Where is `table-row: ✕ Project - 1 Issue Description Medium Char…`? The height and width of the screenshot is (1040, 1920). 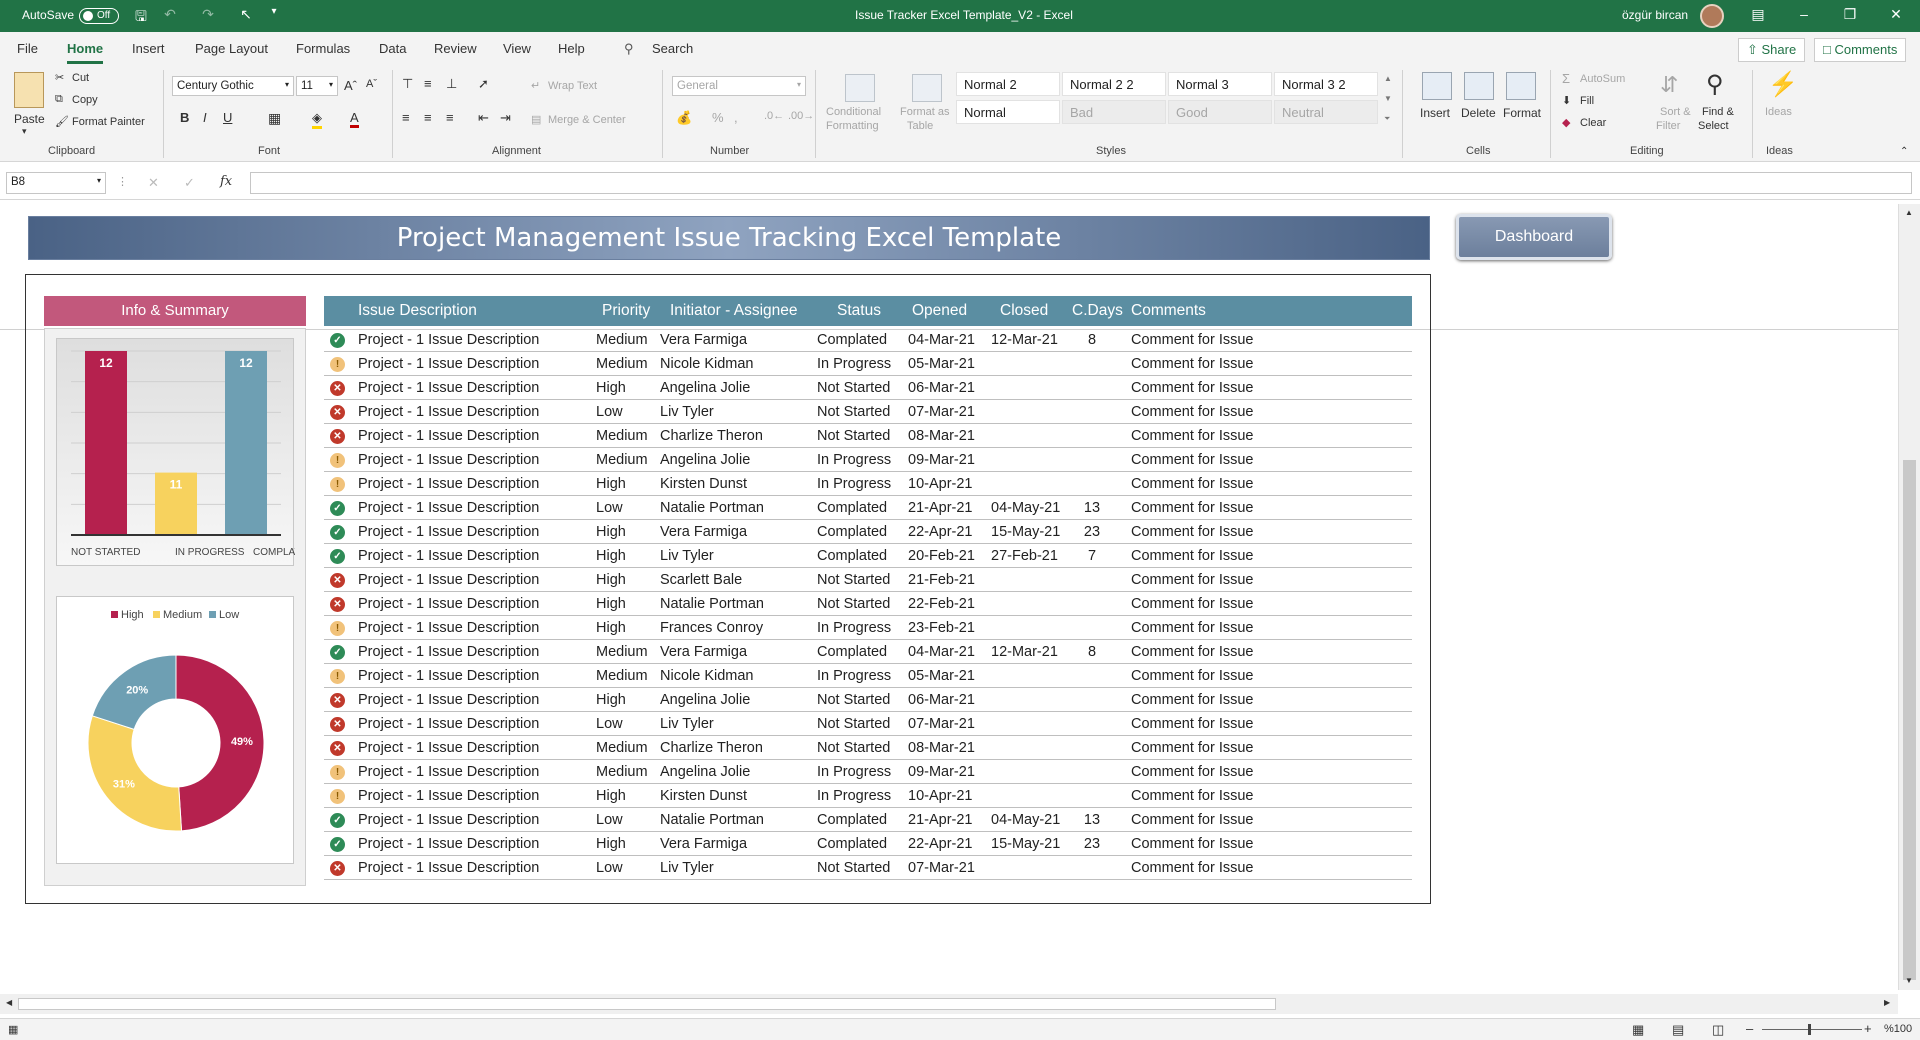
table-row: ✕ Project - 1 Issue Description Medium Char… is located at coordinates (868, 436).